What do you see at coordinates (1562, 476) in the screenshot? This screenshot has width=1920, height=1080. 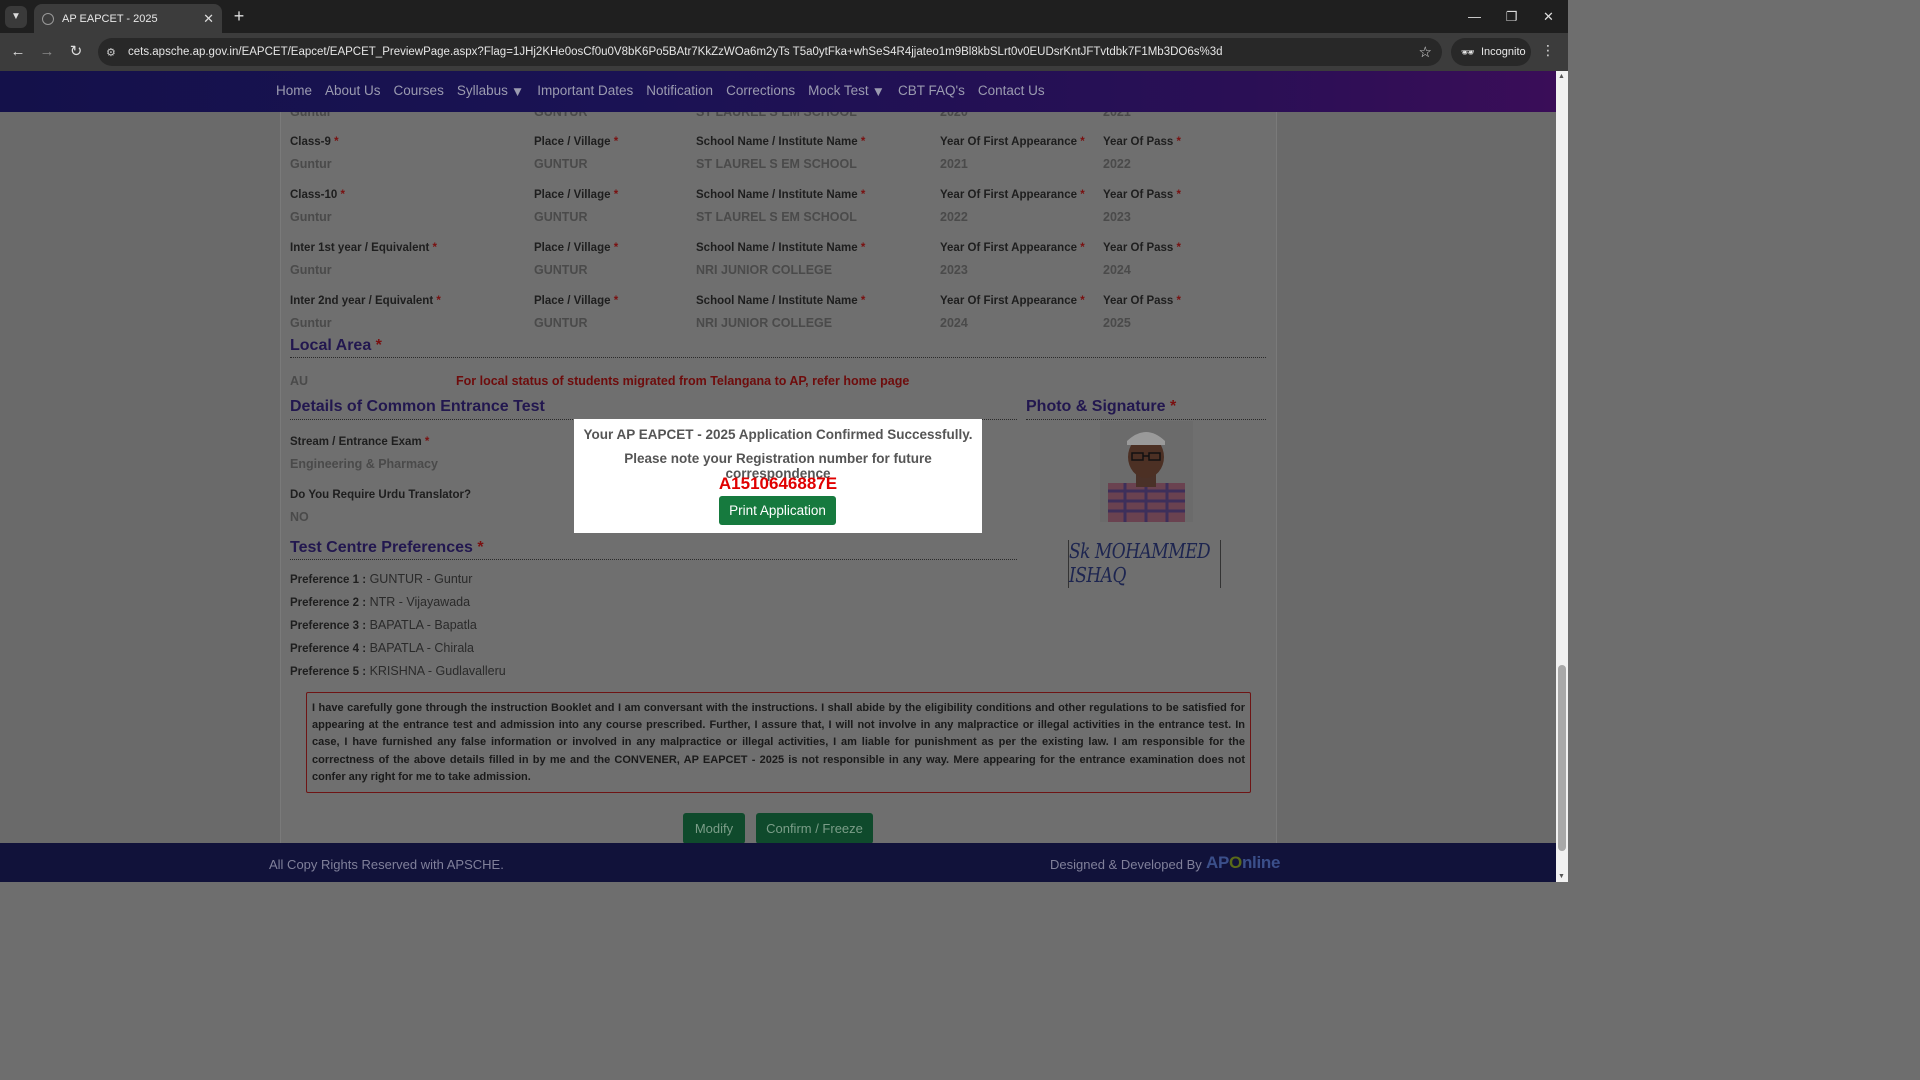 I see `page-scrollbar: ▲ ▼` at bounding box center [1562, 476].